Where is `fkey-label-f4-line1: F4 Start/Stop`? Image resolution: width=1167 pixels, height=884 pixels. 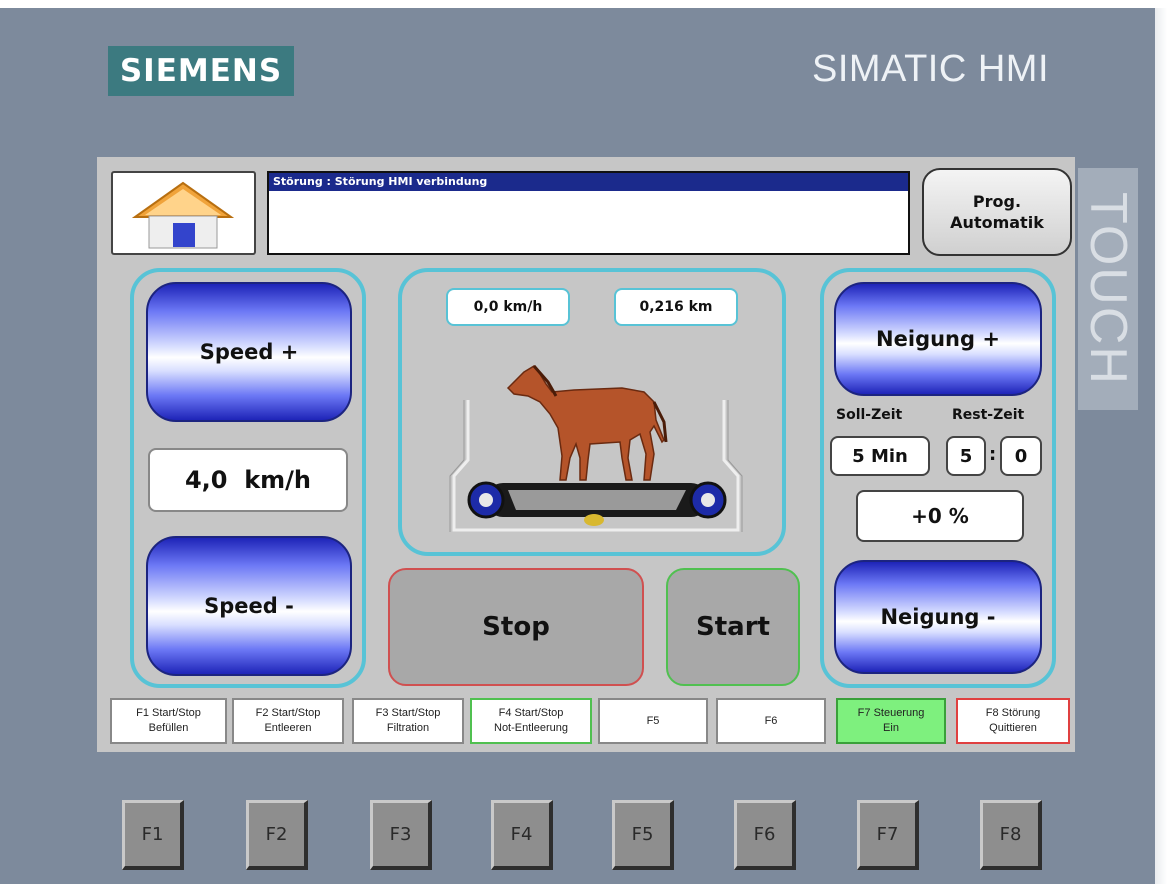
fkey-label-f4-line1: F4 Start/Stop is located at coordinates (531, 713).